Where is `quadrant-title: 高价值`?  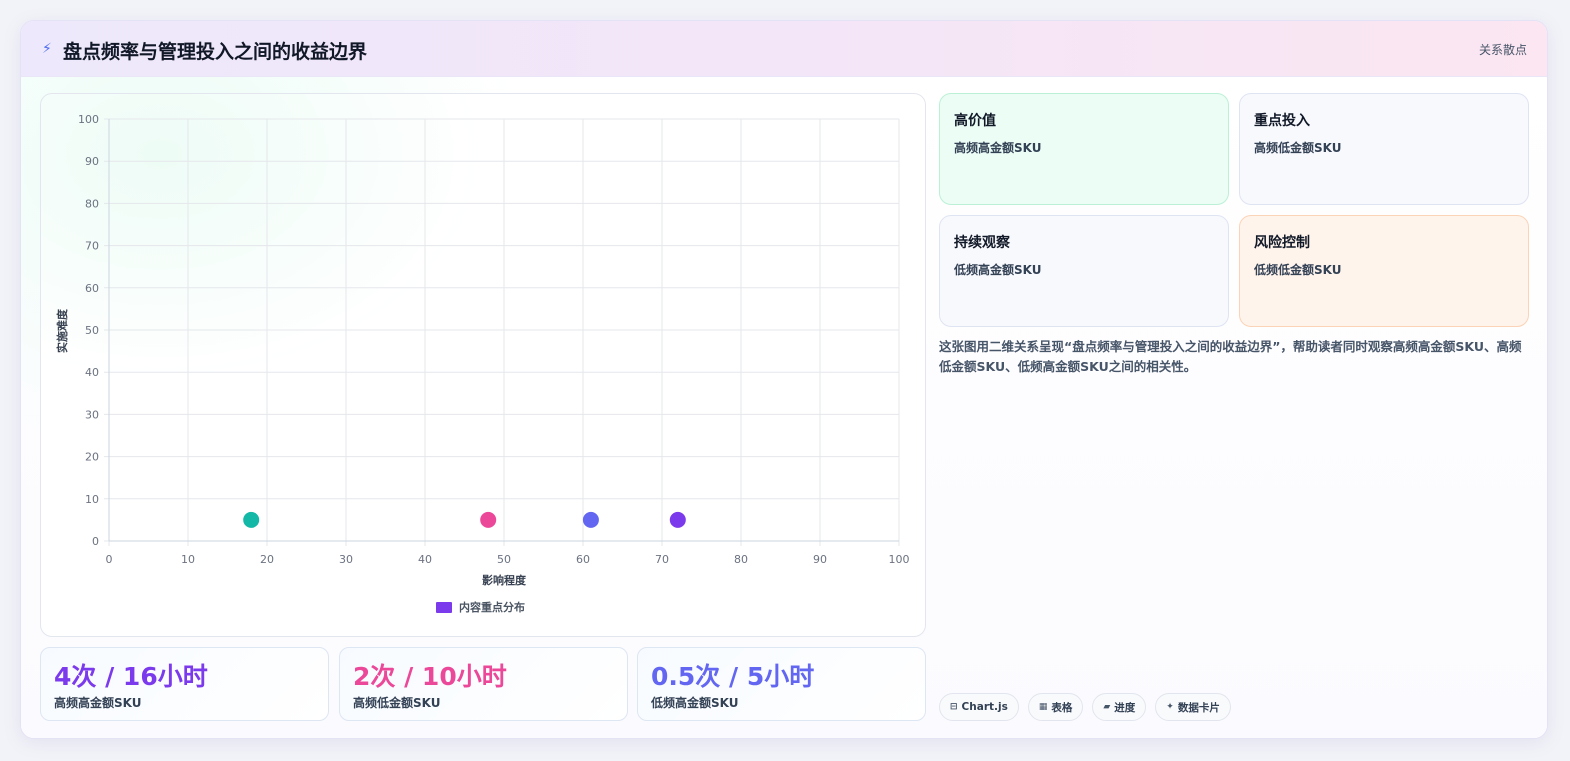
quadrant-title: 高价值 is located at coordinates (975, 121).